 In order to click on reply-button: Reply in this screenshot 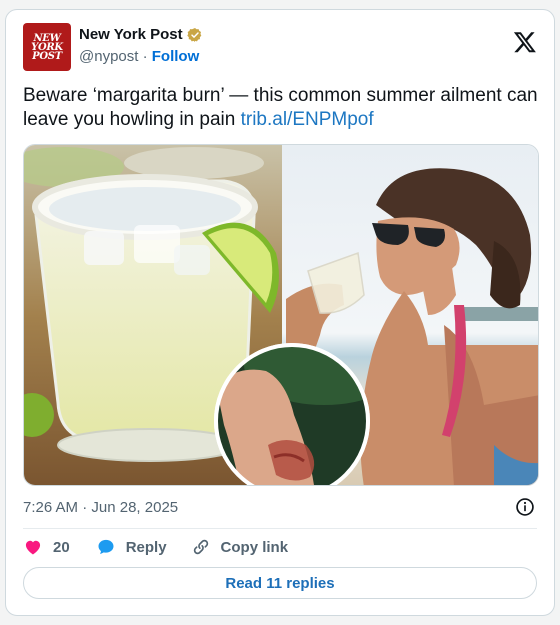, I will do `click(131, 547)`.